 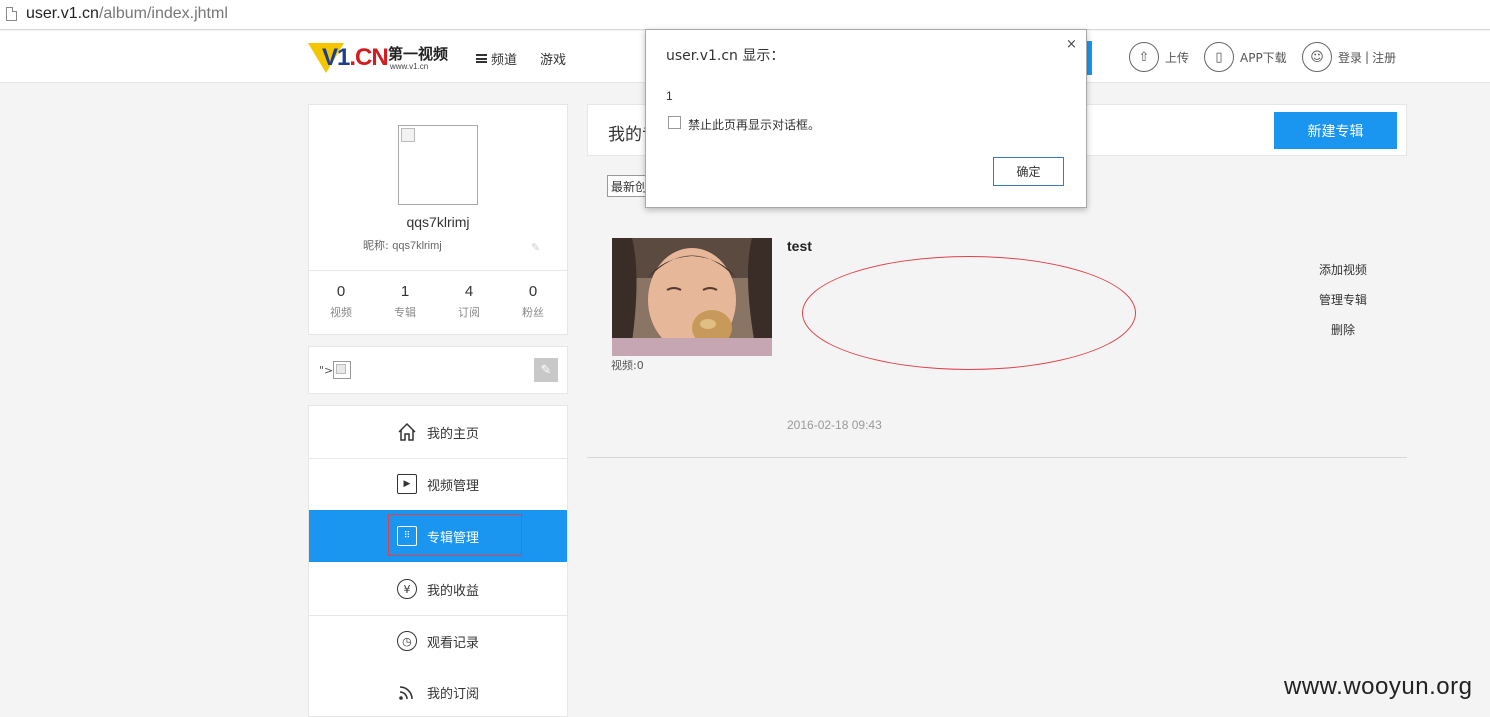 What do you see at coordinates (406, 484) in the screenshot?
I see `play-icon: ▶` at bounding box center [406, 484].